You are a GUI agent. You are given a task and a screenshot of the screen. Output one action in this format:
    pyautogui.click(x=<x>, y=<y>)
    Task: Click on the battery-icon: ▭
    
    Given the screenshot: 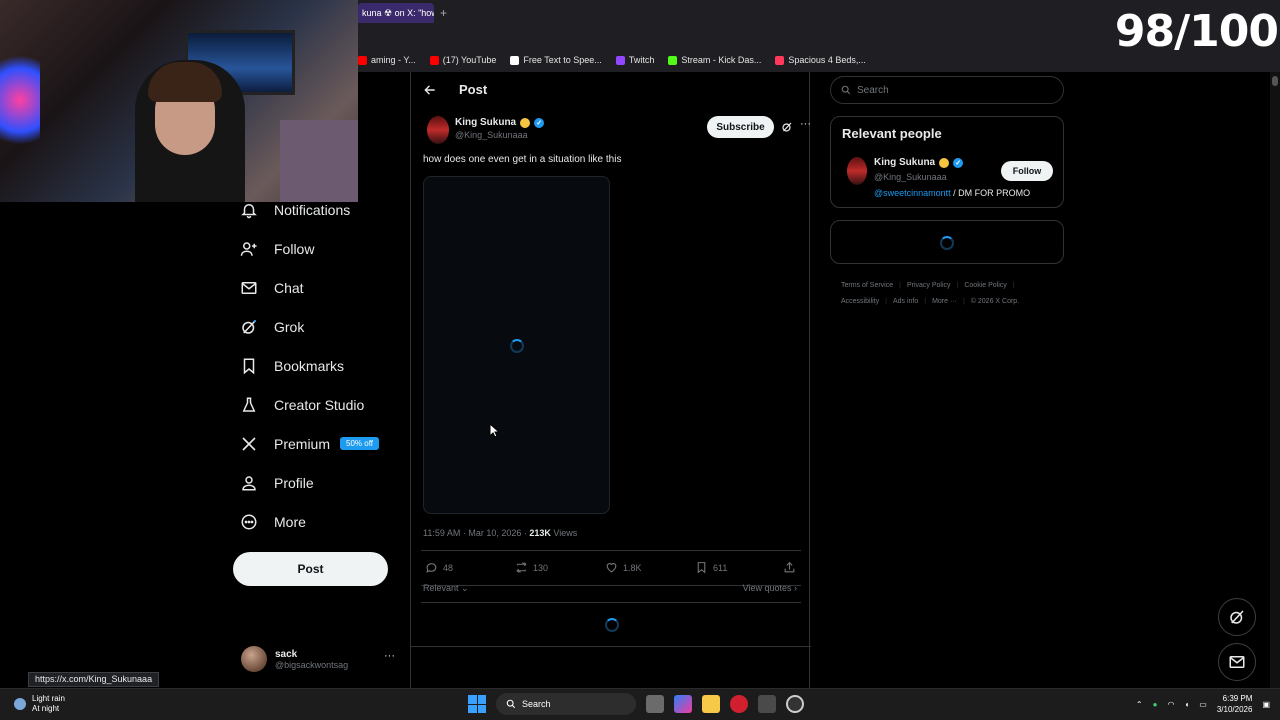 What is the action you would take?
    pyautogui.click(x=1203, y=704)
    